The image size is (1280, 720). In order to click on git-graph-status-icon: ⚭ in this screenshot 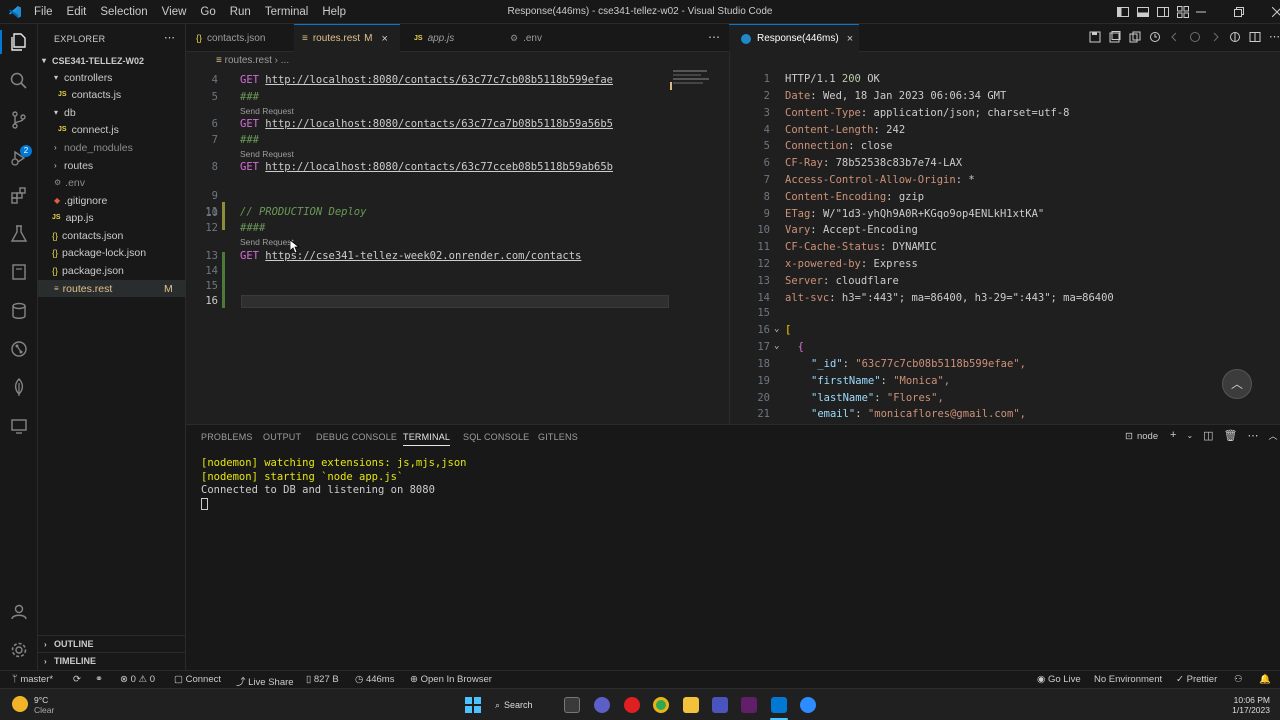, I will do `click(99, 679)`.